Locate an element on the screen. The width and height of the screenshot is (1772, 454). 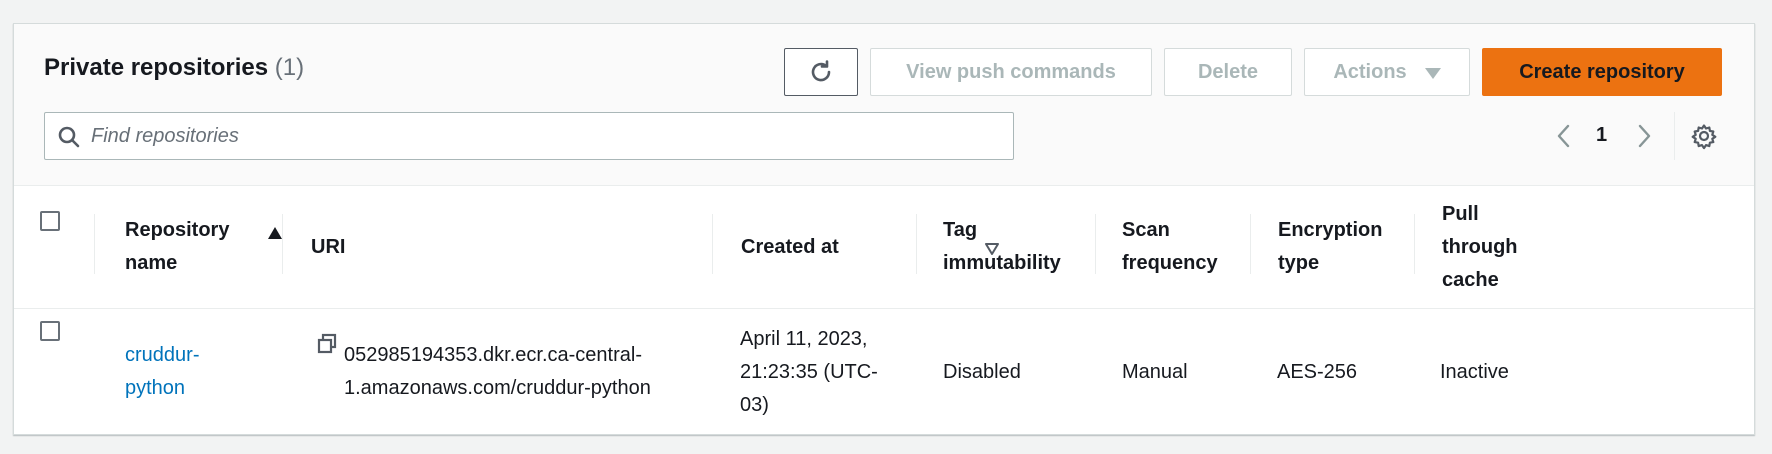
header-pull-line2: through is located at coordinates (1480, 246).